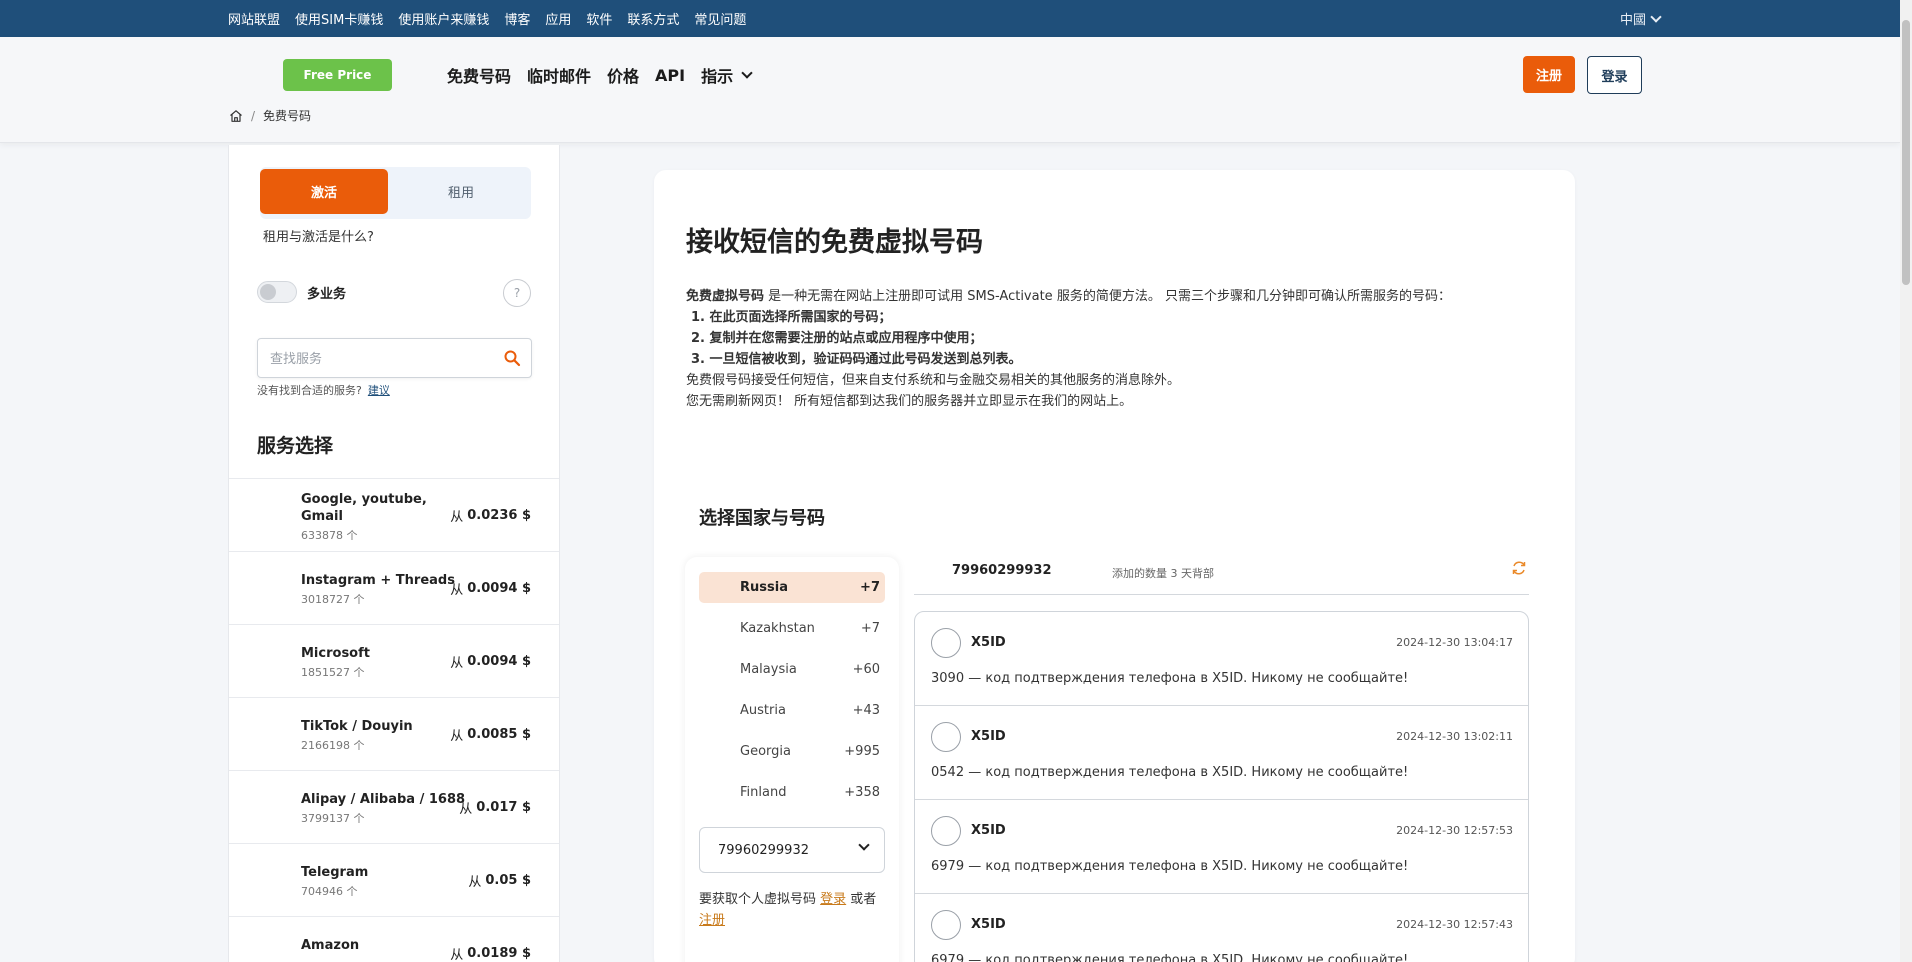  Describe the element at coordinates (490, 661) in the screenshot. I see `service-price: 从 0.0094 $` at that location.